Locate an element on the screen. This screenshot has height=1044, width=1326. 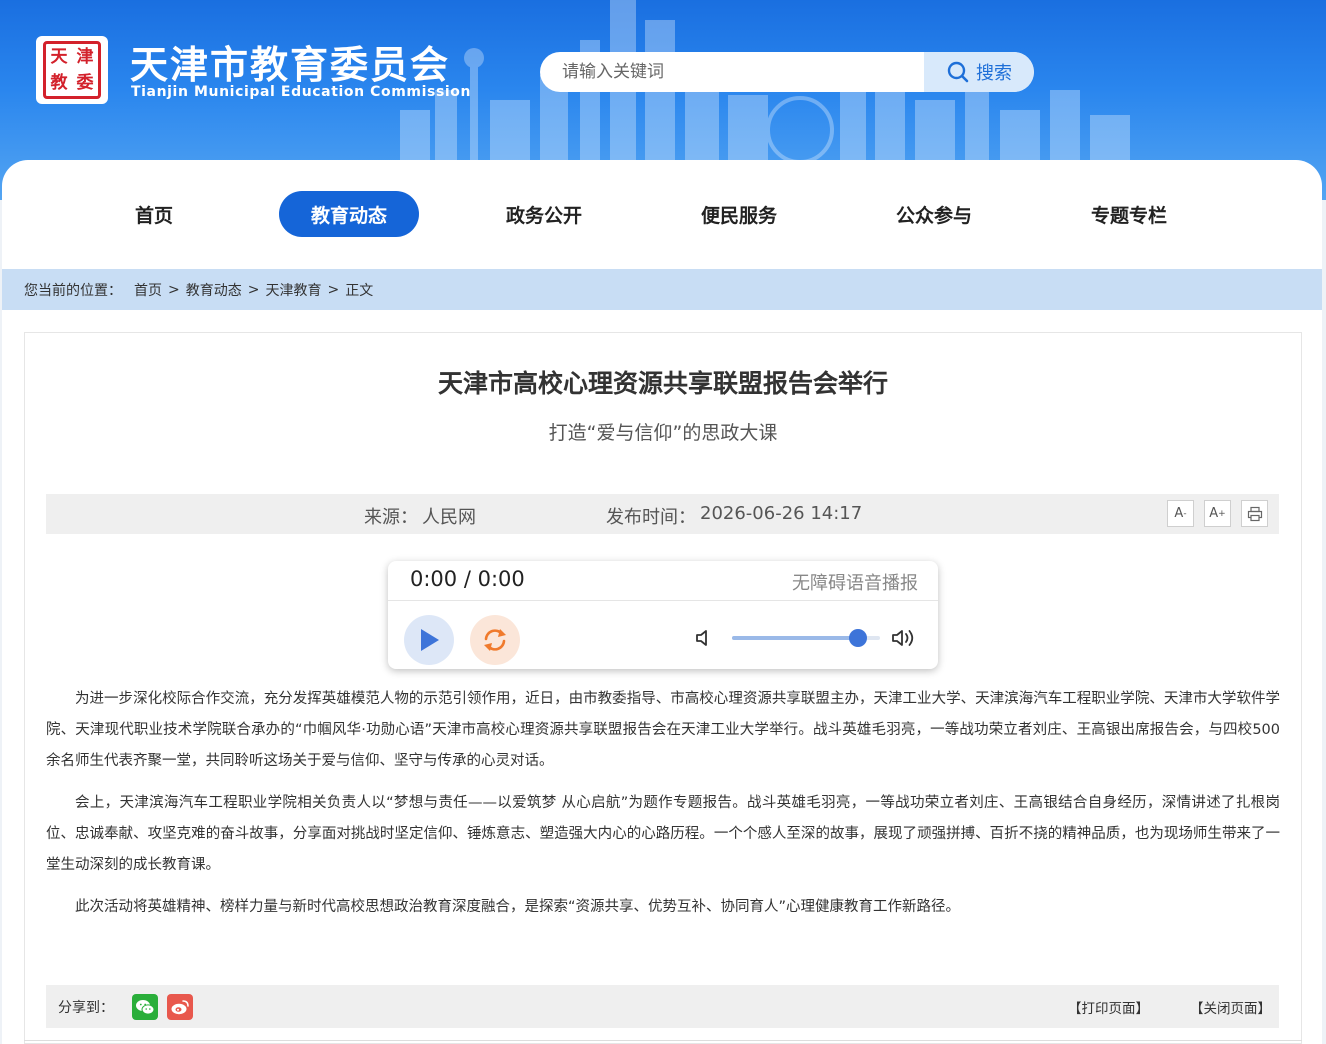
source-value: 人民网 is located at coordinates (449, 517).